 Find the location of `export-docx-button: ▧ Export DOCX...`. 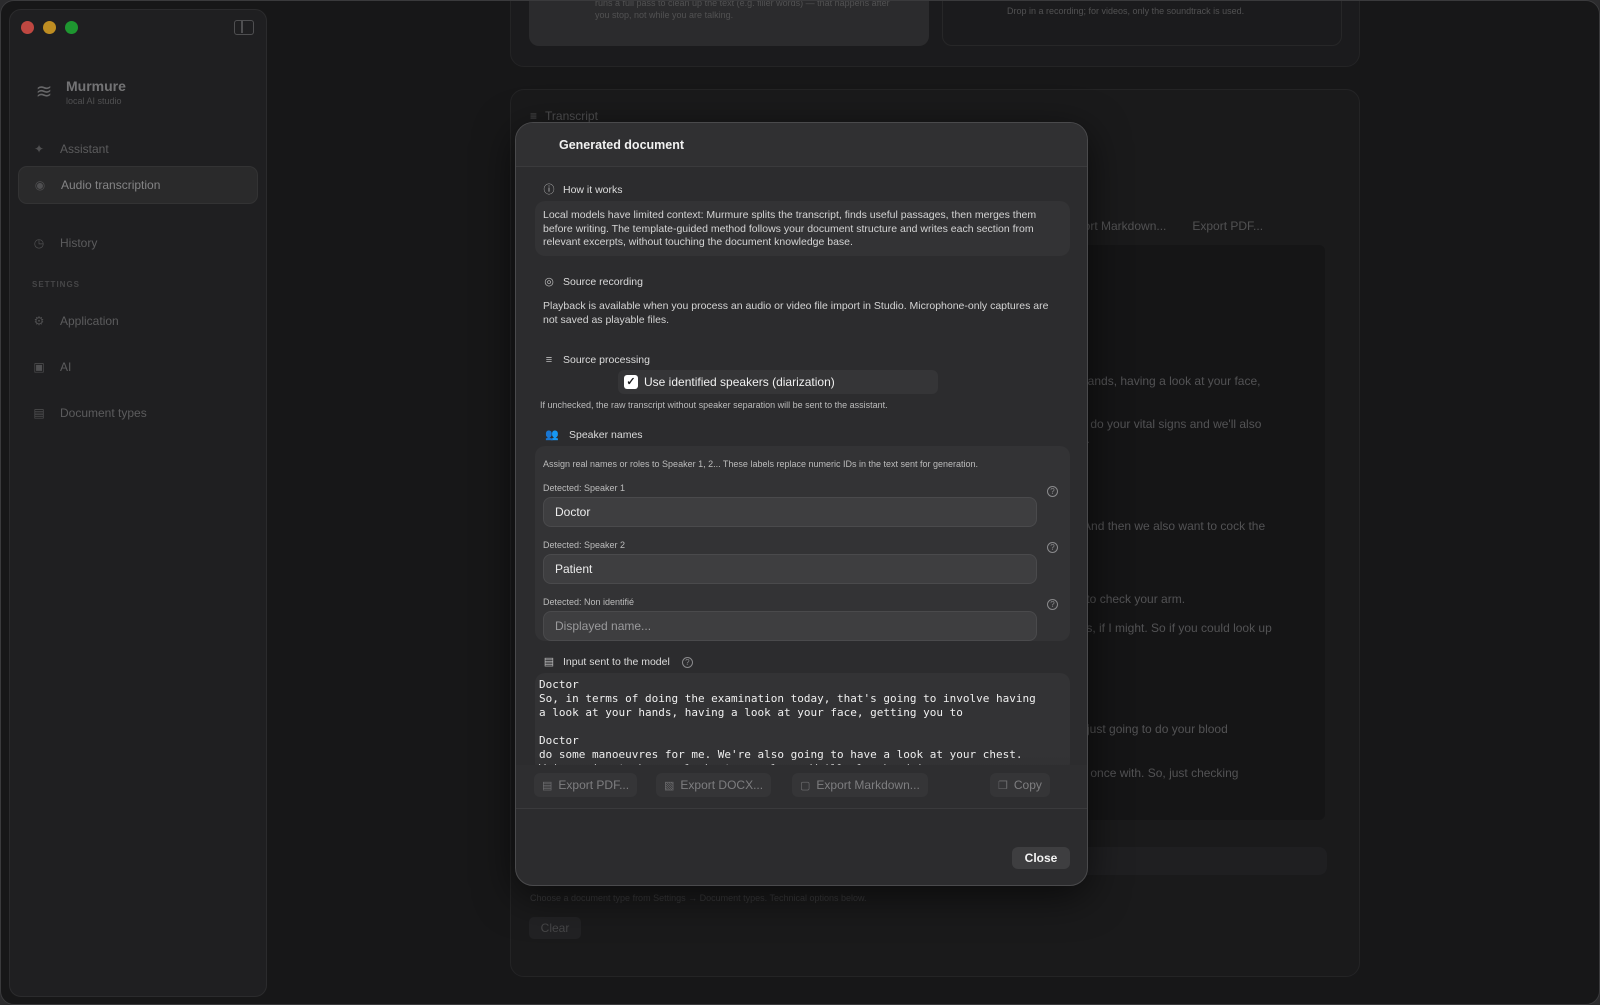

export-docx-button: ▧ Export DOCX... is located at coordinates (714, 785).